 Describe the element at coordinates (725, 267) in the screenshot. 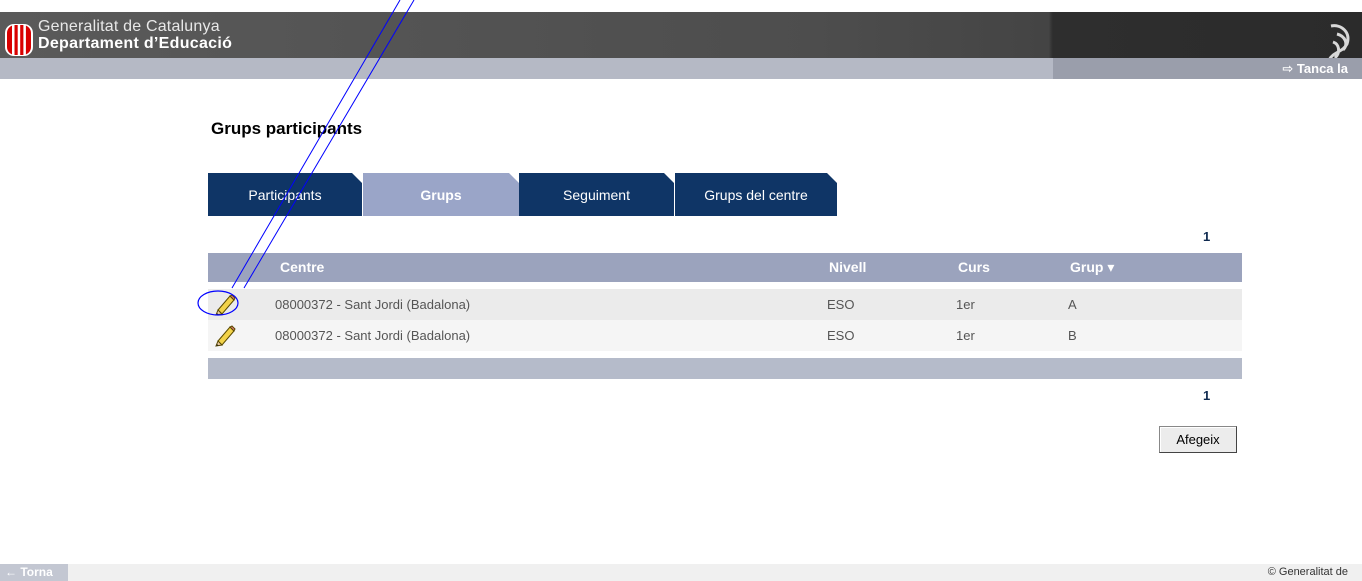

I see `table-header: Centre Nivell Curs Grup ▾` at that location.